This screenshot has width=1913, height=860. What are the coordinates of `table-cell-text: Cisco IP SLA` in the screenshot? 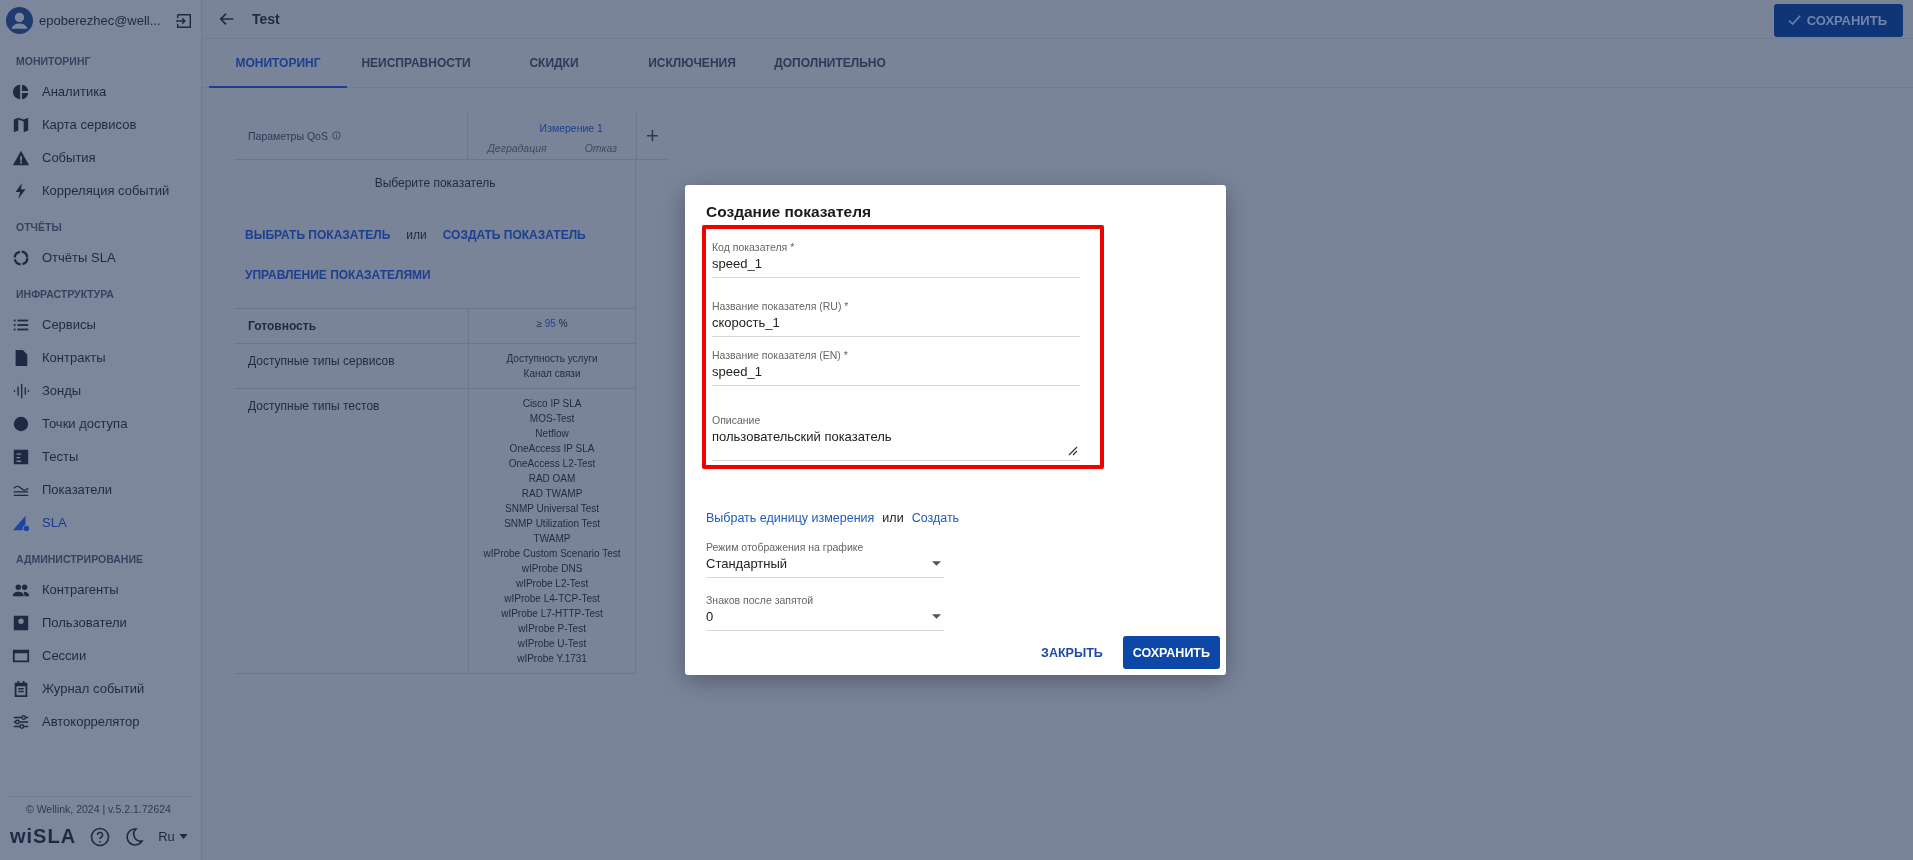 It's located at (552, 404).